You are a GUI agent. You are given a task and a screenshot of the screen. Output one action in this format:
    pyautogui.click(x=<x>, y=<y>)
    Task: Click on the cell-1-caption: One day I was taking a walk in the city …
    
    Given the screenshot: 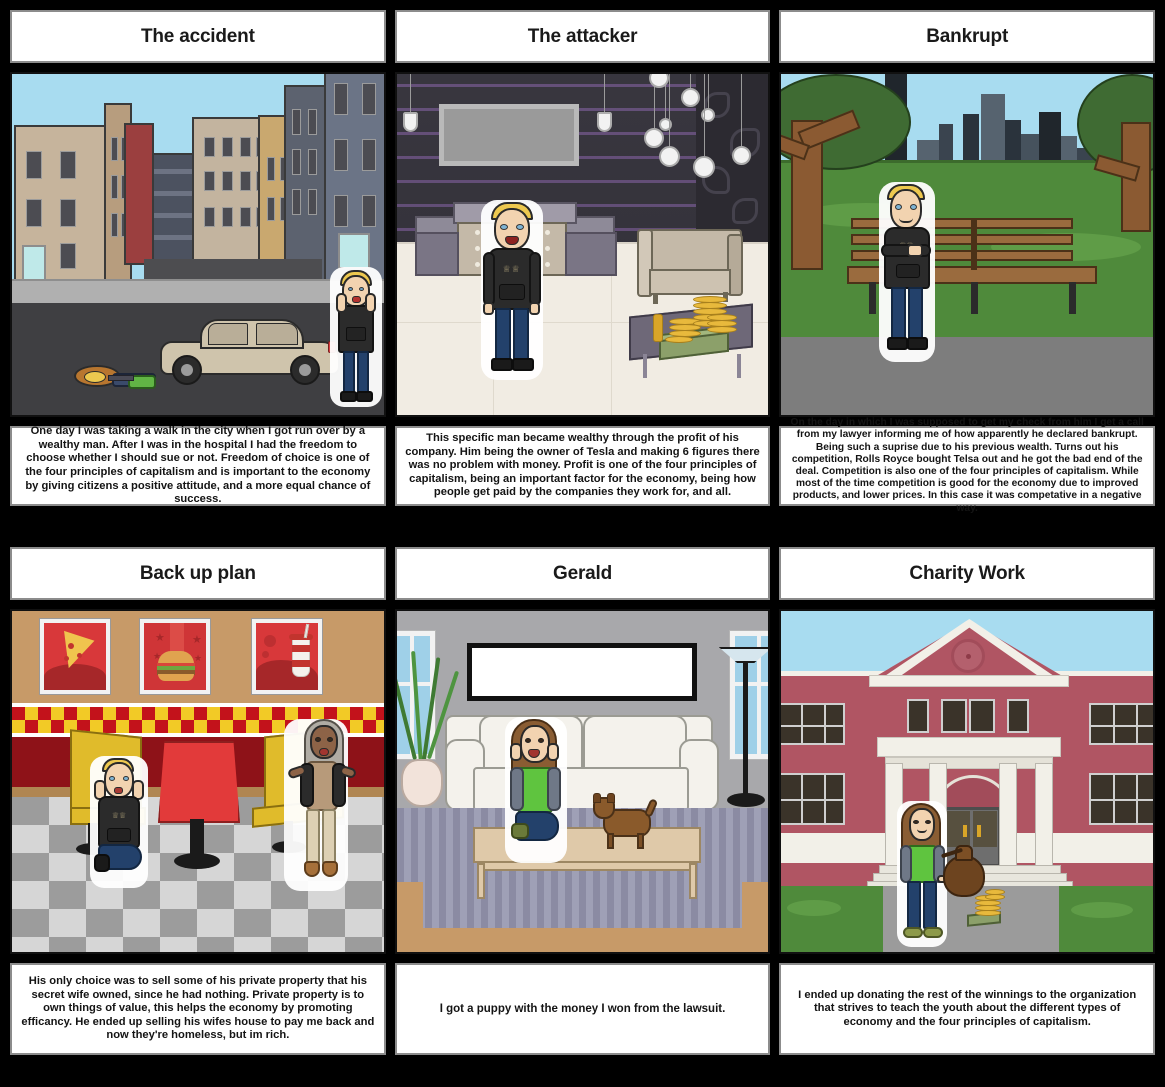 What is the action you would take?
    pyautogui.click(x=198, y=465)
    